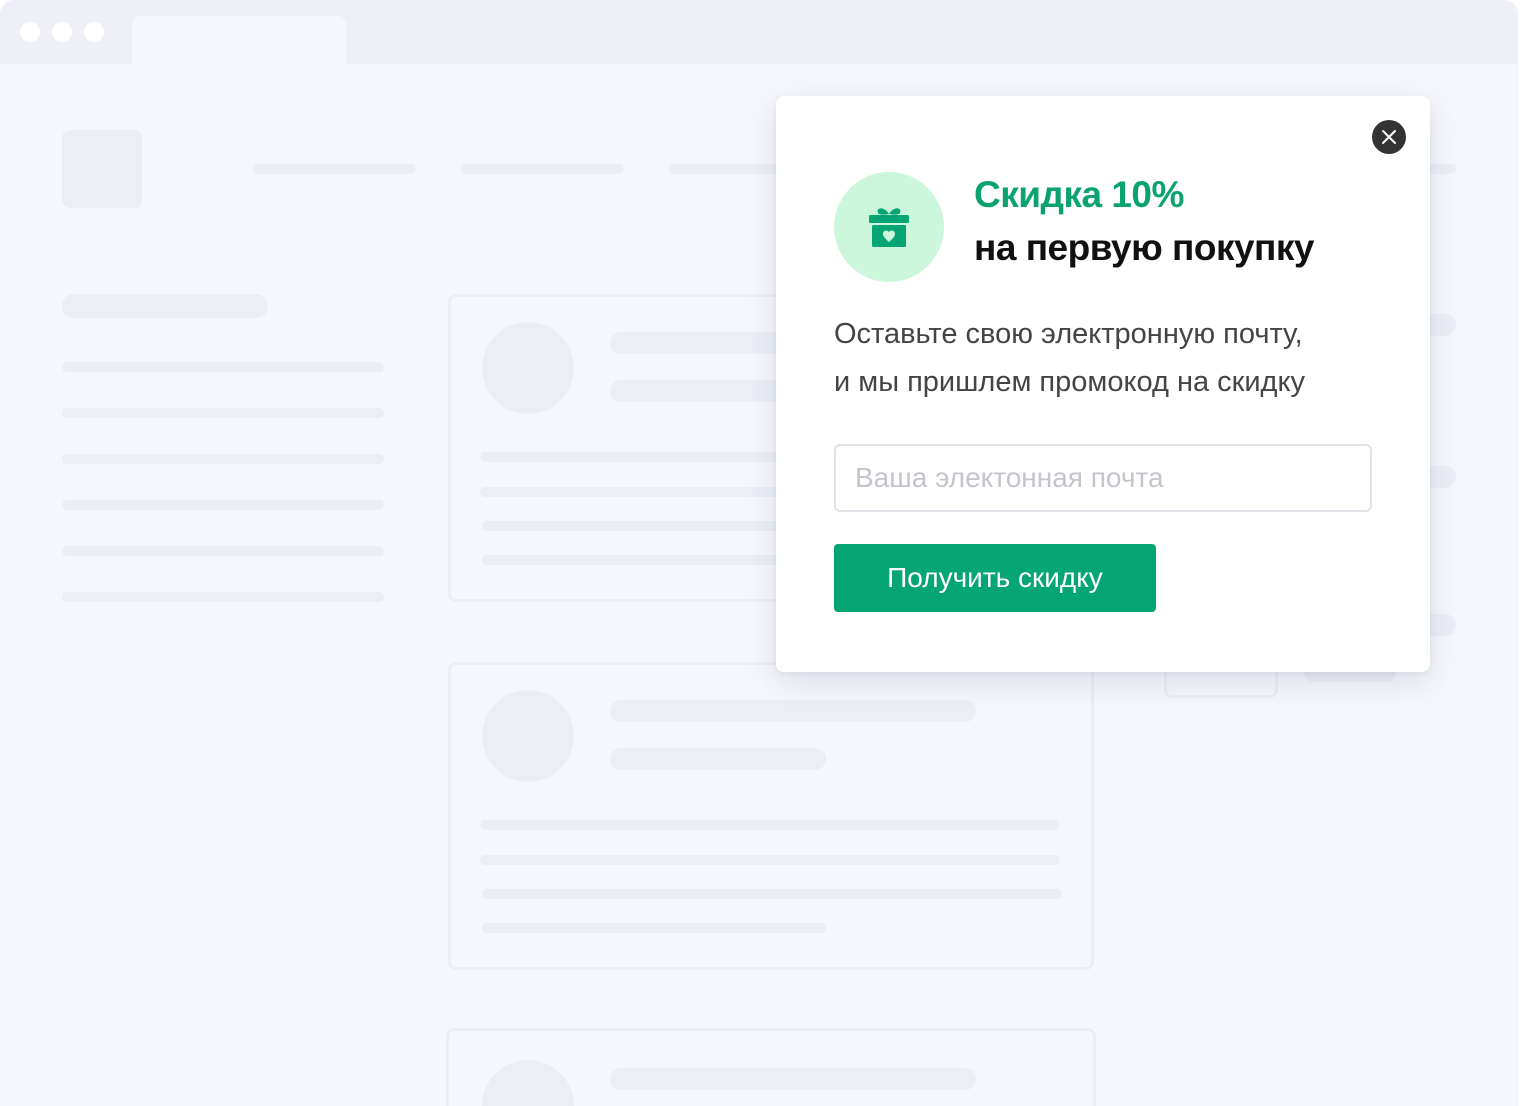 The width and height of the screenshot is (1520, 1106). I want to click on sidebar-heading-placeholder, so click(165, 306).